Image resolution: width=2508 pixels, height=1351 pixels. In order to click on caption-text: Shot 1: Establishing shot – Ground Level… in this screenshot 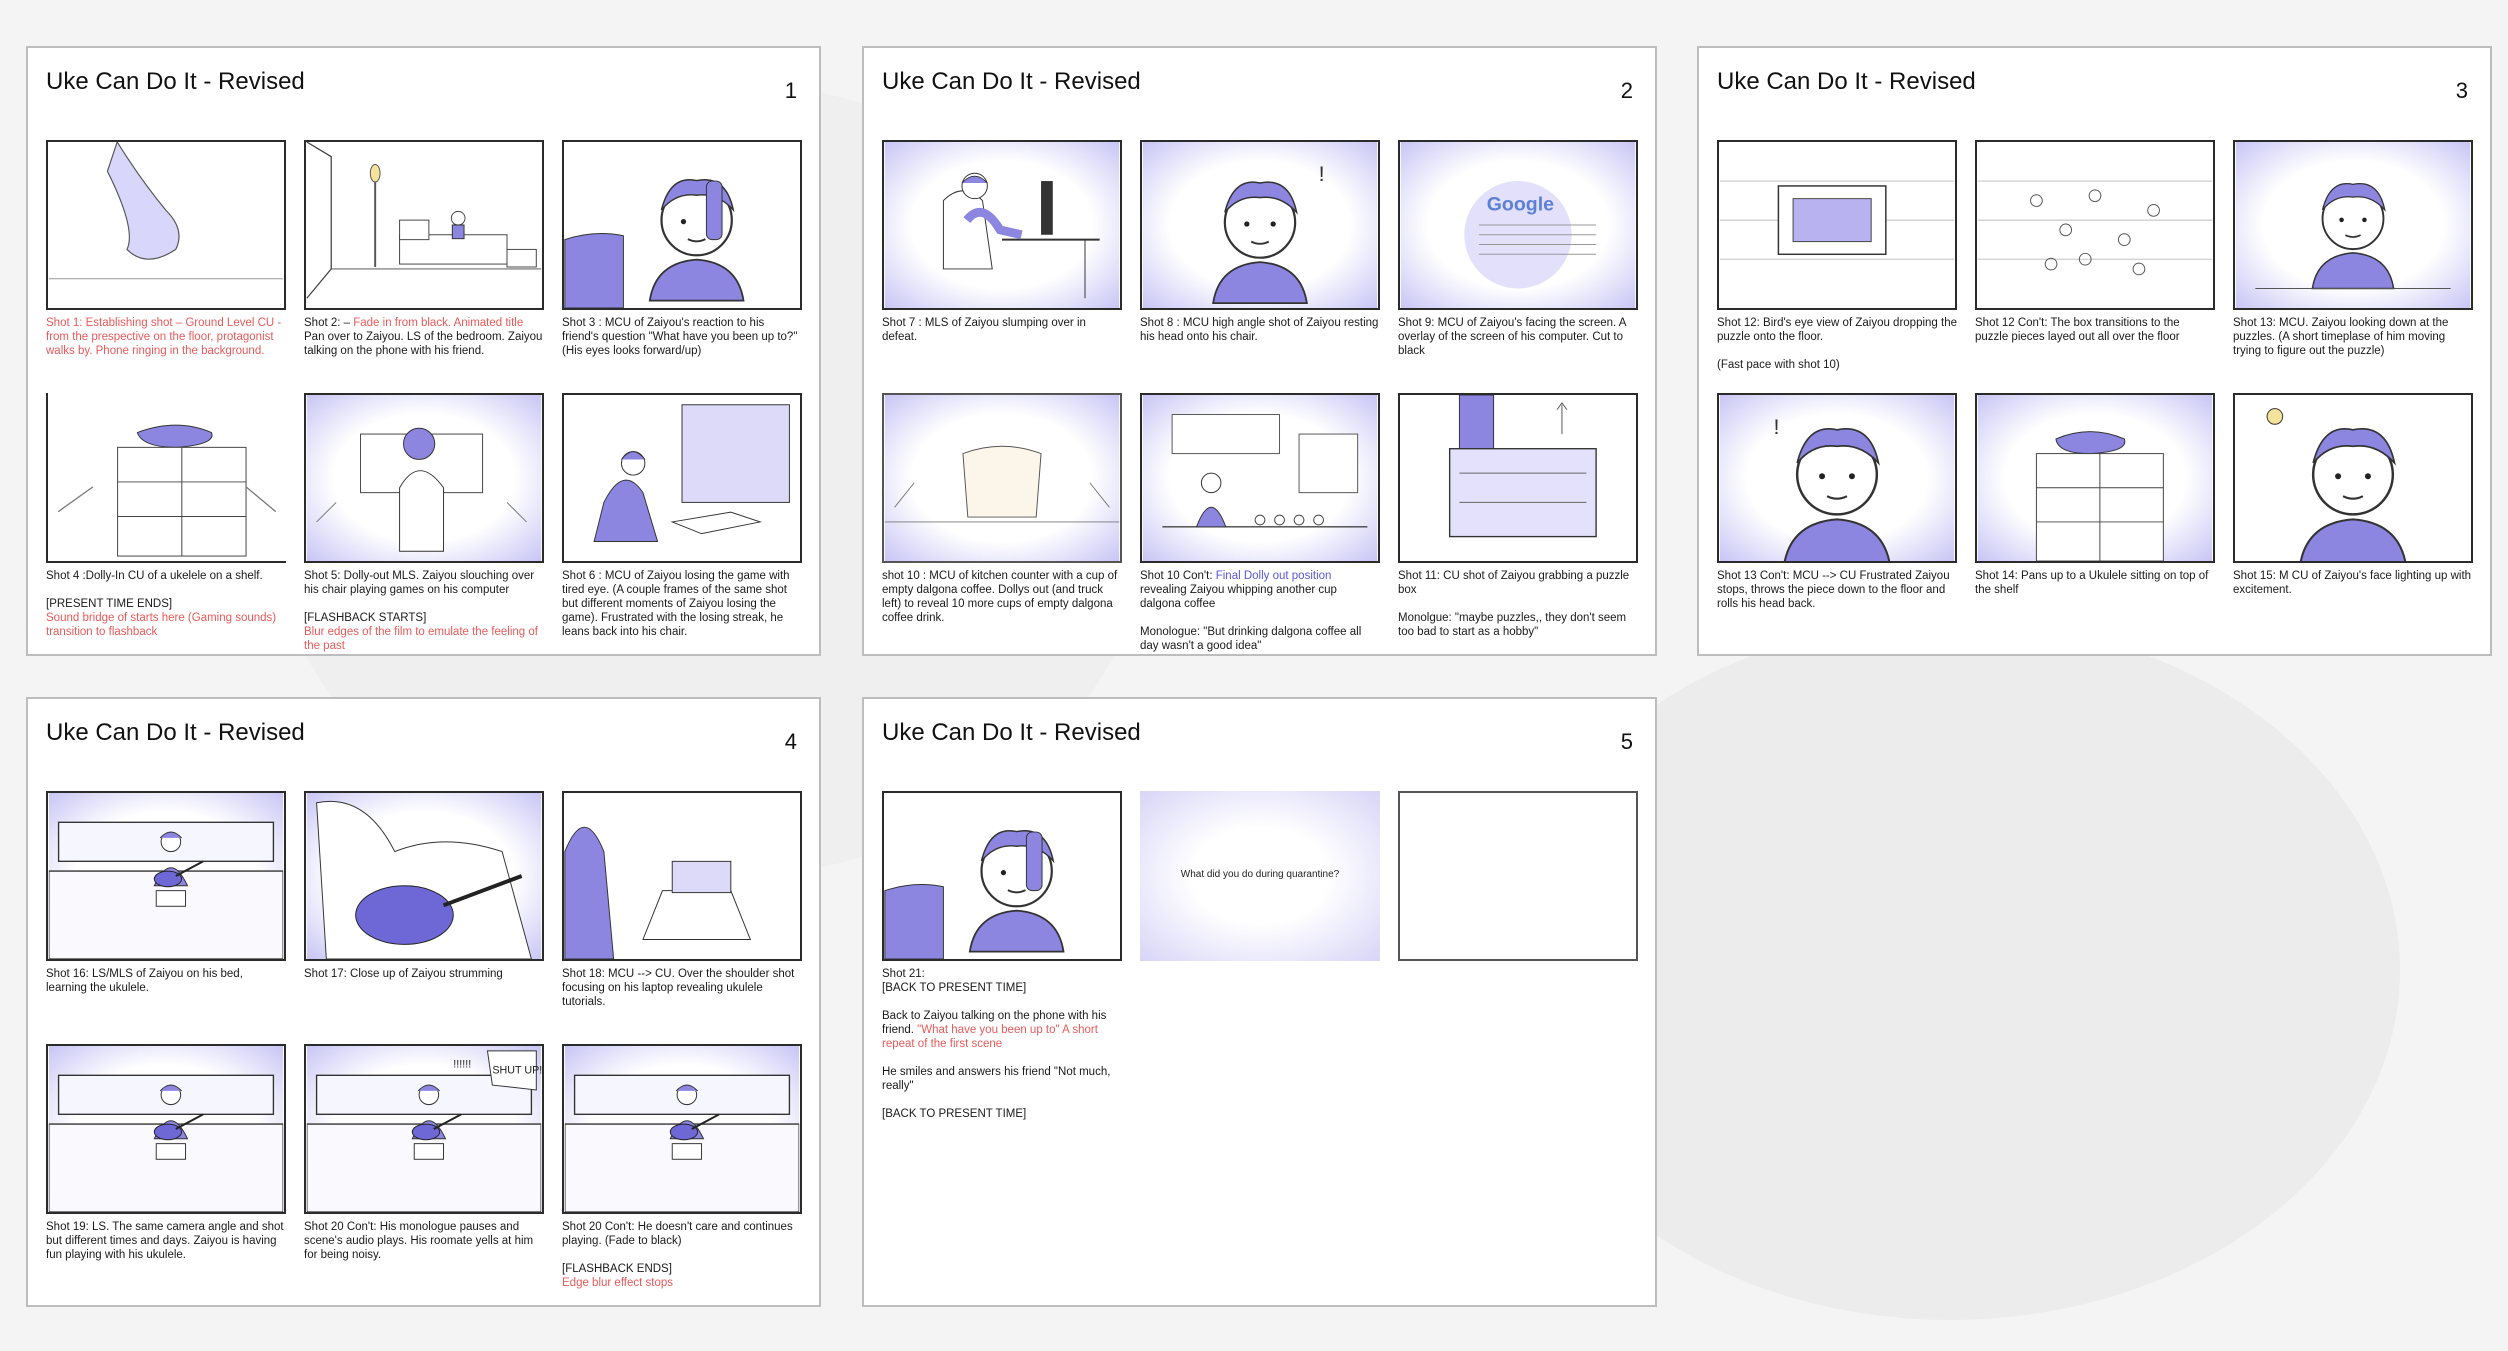, I will do `click(164, 337)`.